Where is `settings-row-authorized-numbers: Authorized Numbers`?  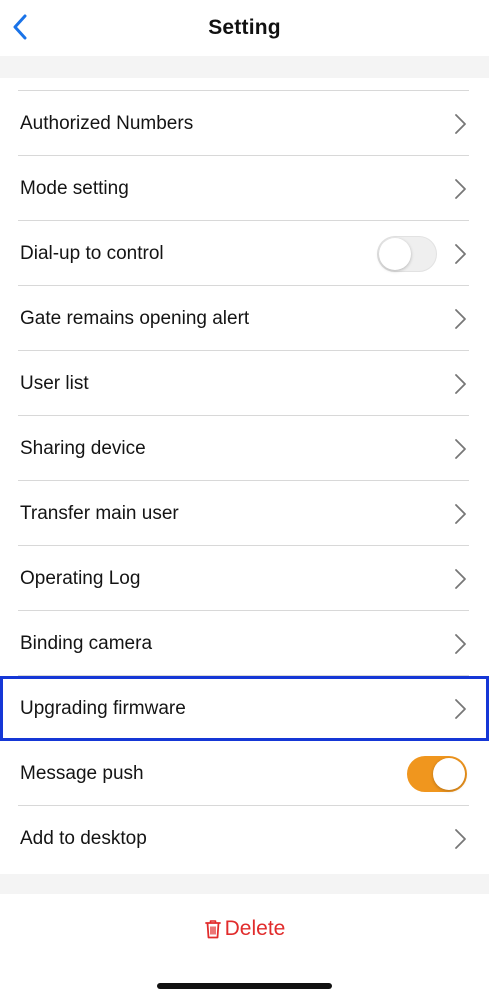 settings-row-authorized-numbers: Authorized Numbers is located at coordinates (244, 123).